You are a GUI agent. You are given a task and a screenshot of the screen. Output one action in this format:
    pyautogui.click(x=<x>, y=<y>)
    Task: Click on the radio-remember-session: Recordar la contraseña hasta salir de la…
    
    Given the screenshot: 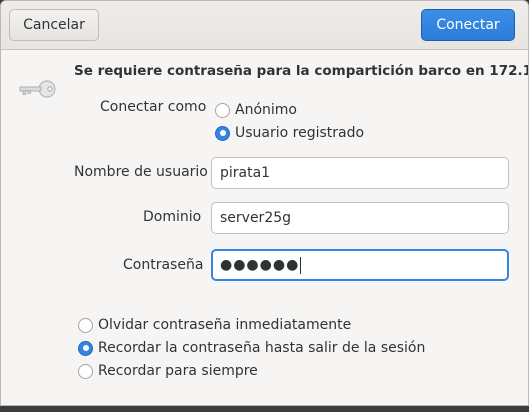 What is the action you would take?
    pyautogui.click(x=251, y=348)
    